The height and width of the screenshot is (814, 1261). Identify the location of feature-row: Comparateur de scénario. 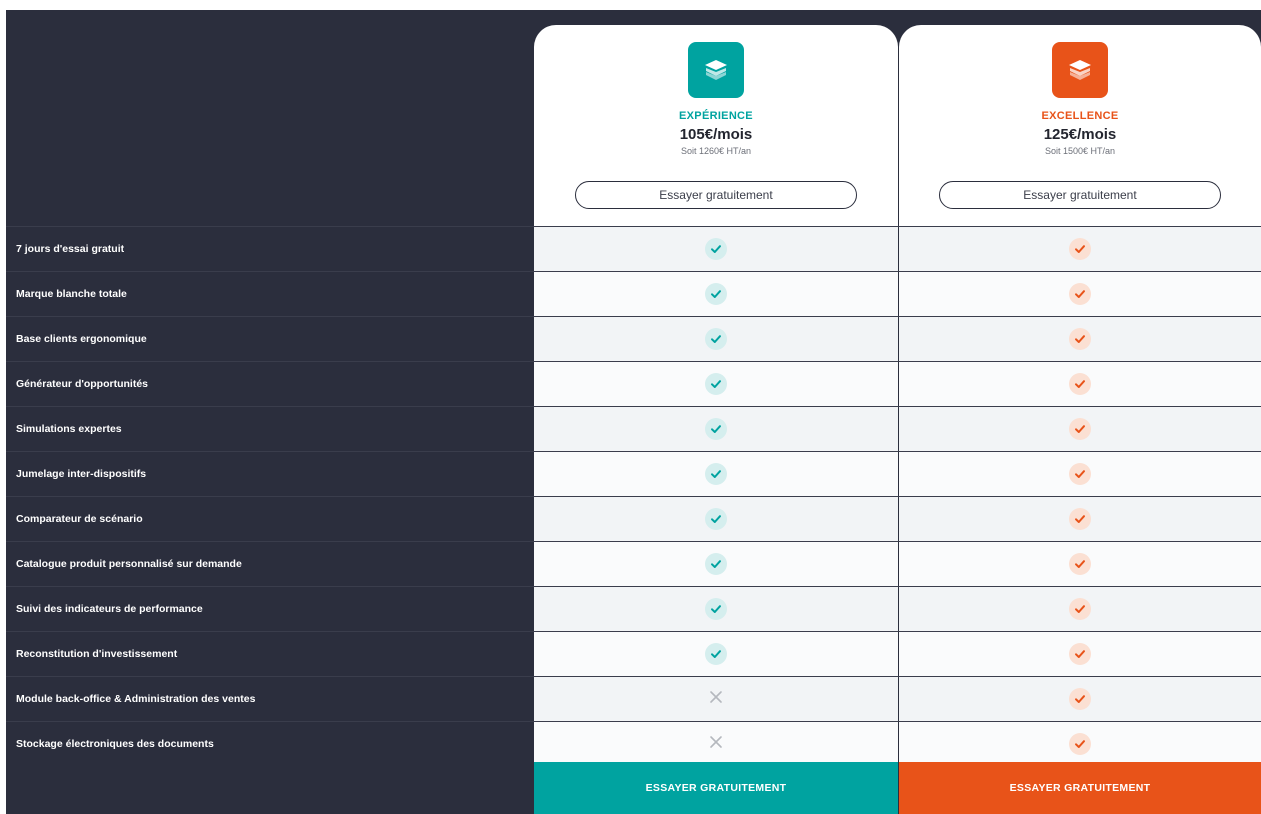
(633, 519).